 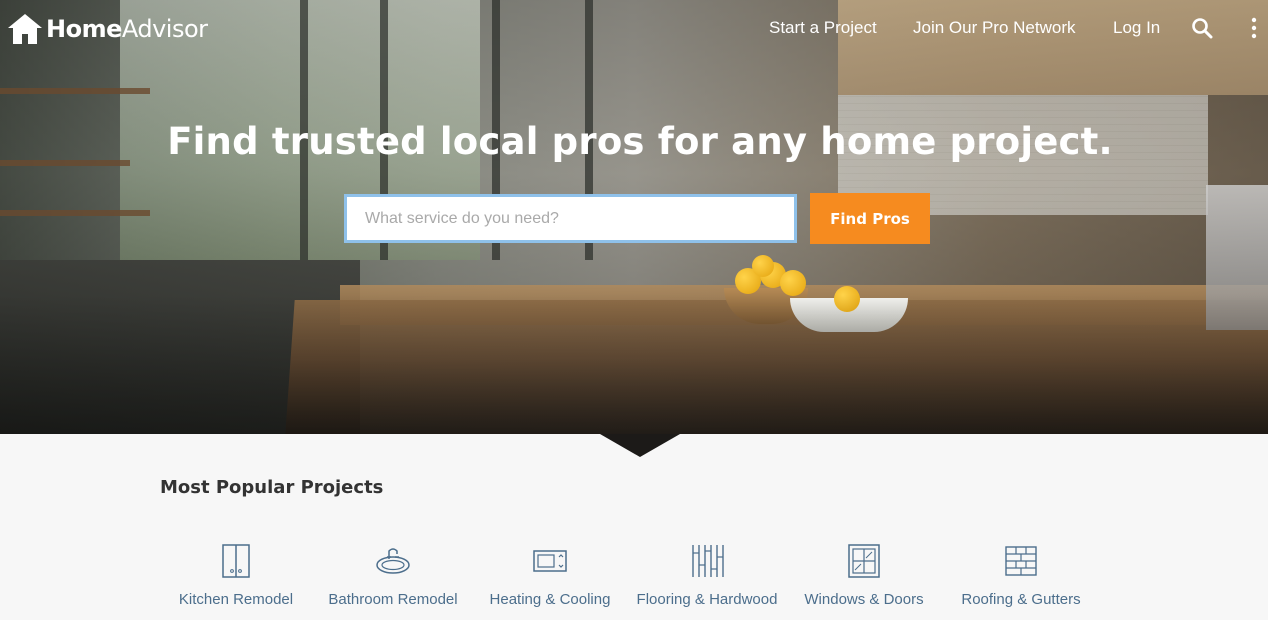 What do you see at coordinates (994, 28) in the screenshot?
I see `nav-join-pro-network: Join Our Pro Network` at bounding box center [994, 28].